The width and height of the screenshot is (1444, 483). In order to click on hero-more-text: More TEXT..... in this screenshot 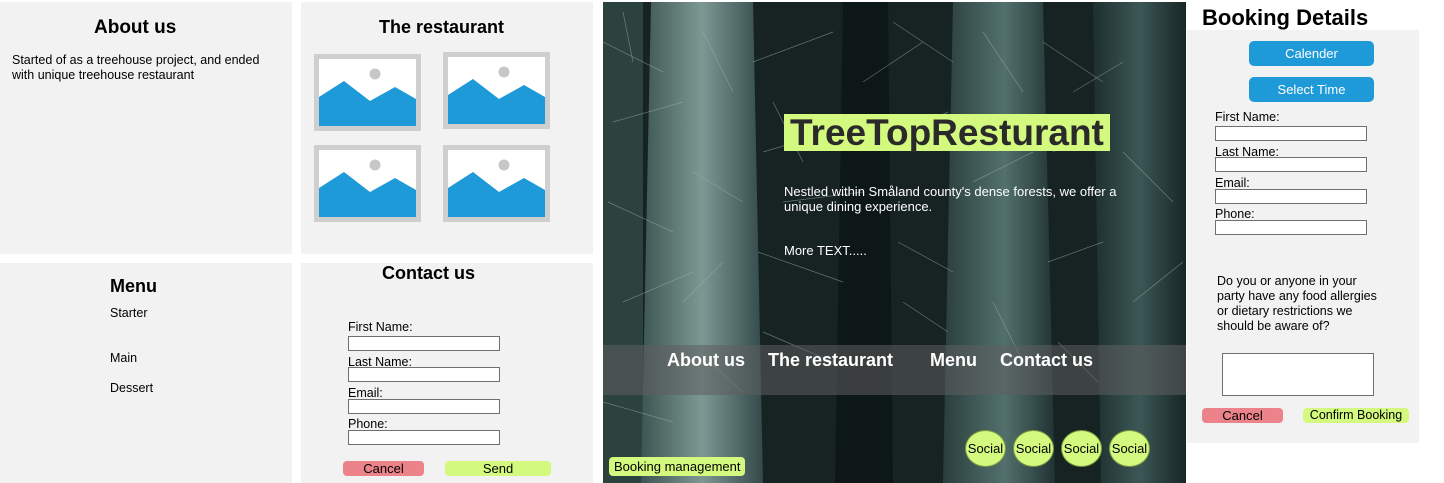, I will do `click(825, 250)`.